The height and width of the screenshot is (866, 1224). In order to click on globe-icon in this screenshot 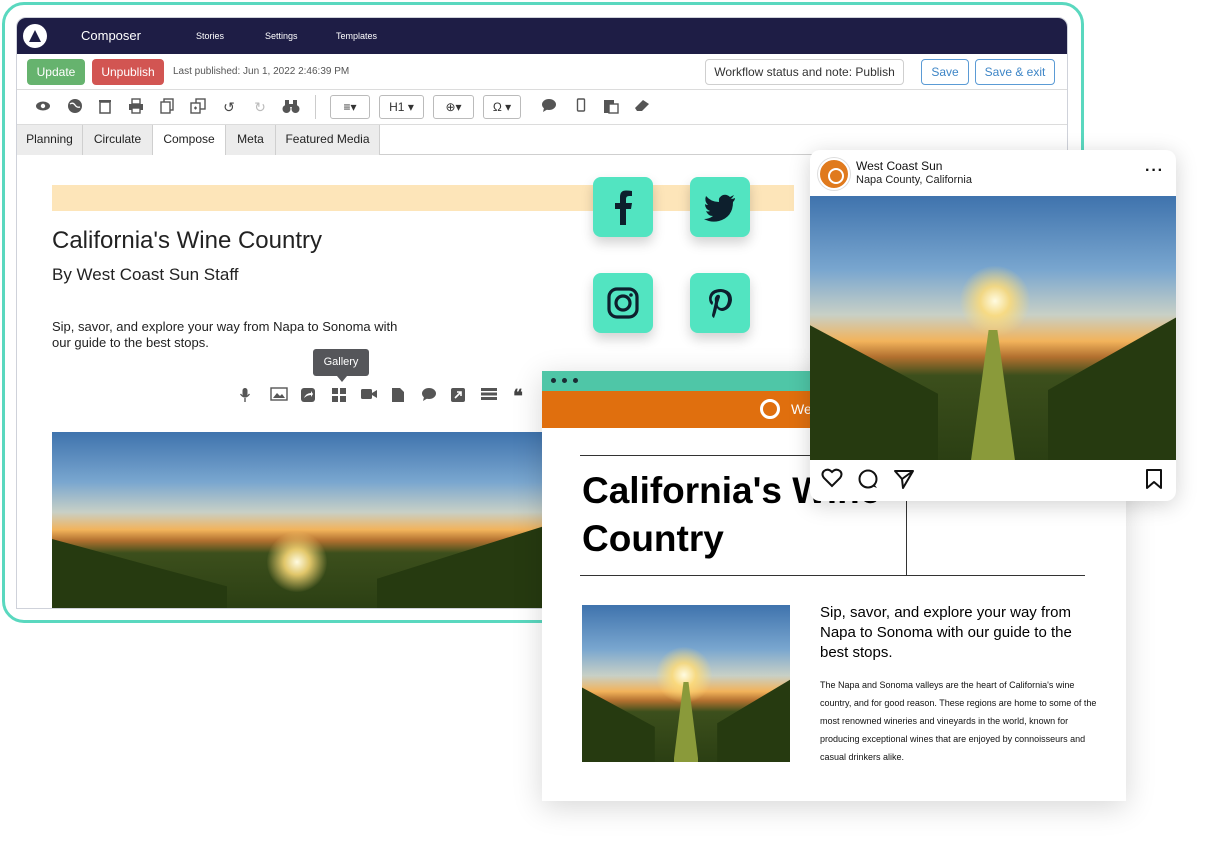, I will do `click(75, 107)`.